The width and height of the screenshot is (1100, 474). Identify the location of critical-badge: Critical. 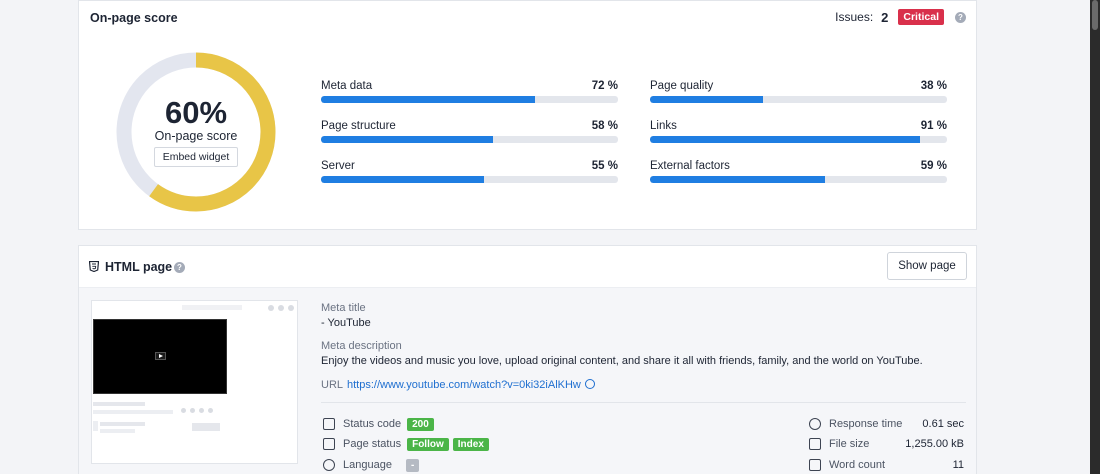
(921, 17).